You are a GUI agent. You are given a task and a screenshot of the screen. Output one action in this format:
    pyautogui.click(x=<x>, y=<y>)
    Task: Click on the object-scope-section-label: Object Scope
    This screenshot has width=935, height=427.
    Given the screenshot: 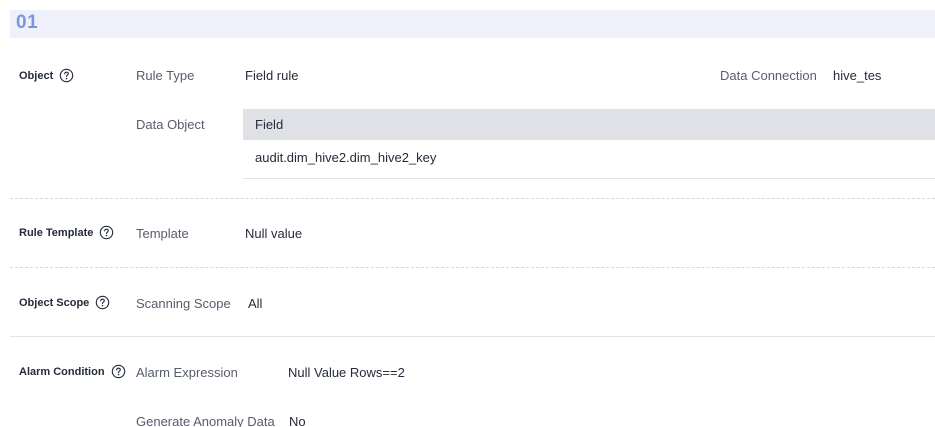 What is the action you would take?
    pyautogui.click(x=64, y=302)
    